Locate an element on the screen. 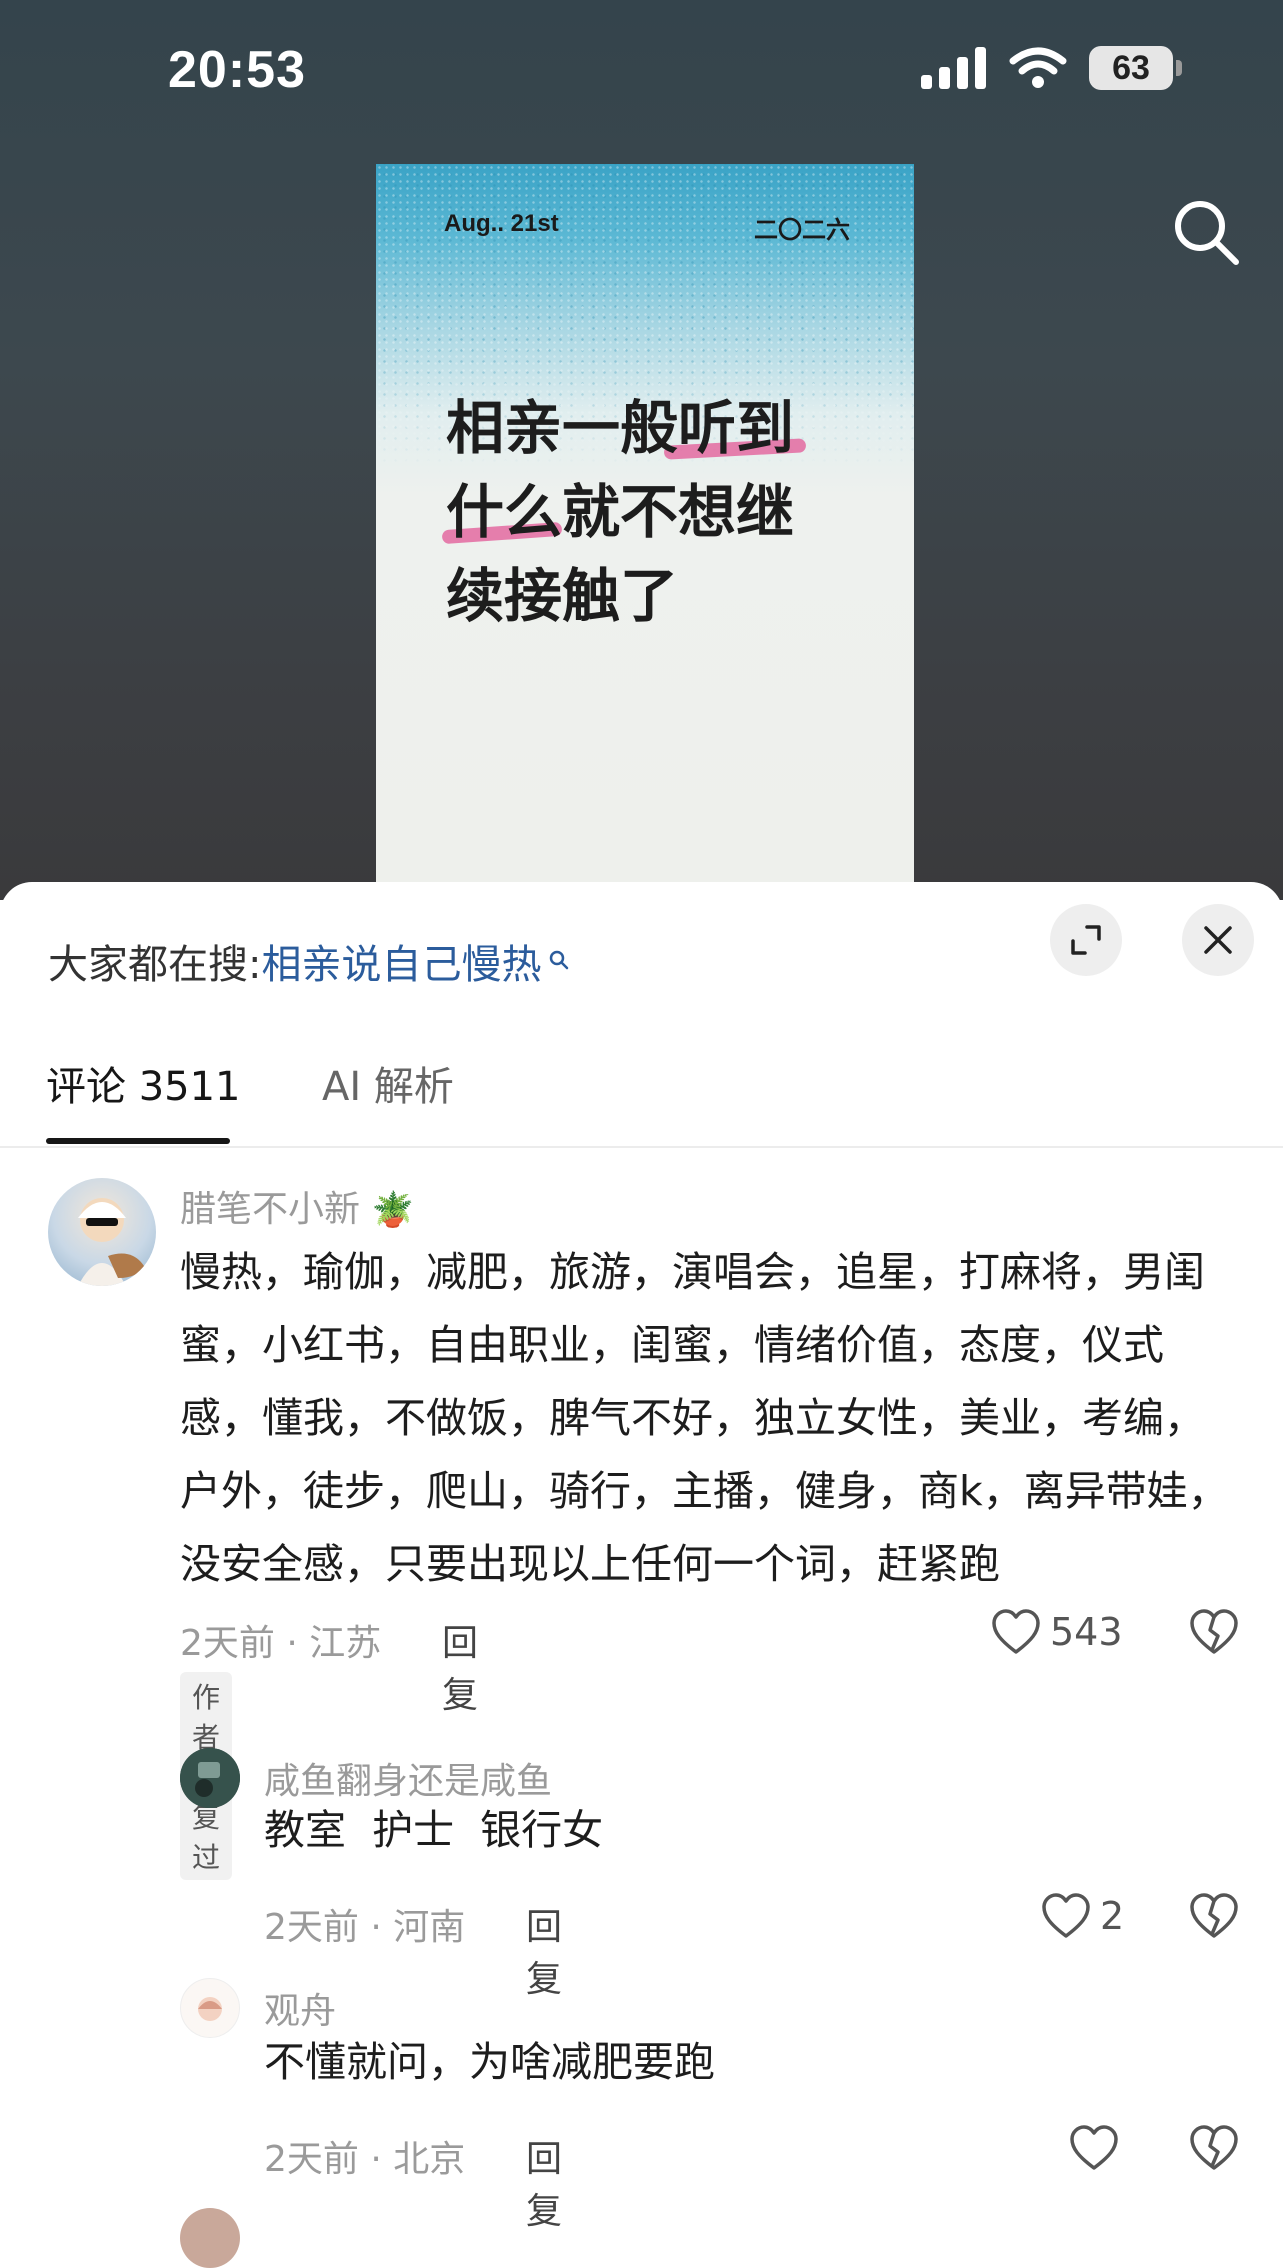 The image size is (1283, 2268). like-count: 543 is located at coordinates (1086, 1632).